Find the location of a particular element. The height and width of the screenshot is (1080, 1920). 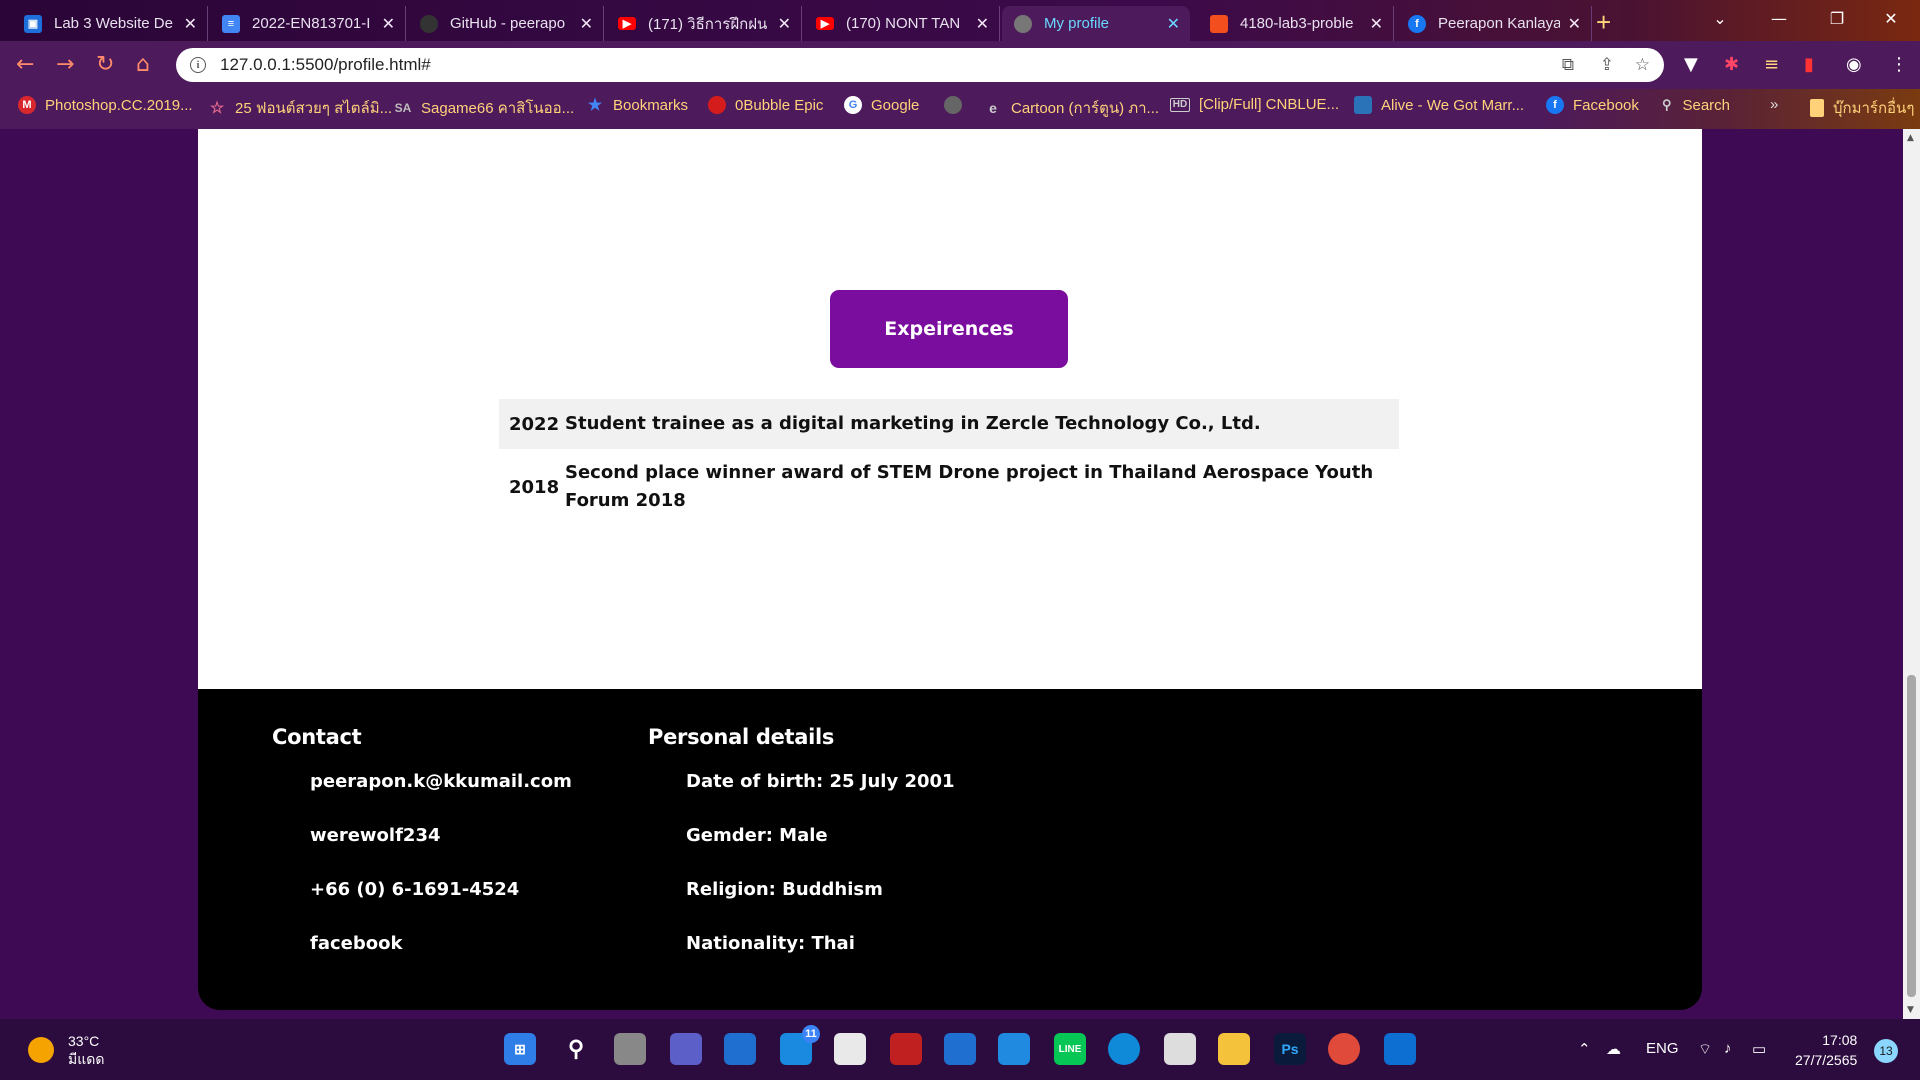

tab-title: Lab 3 Website De is located at coordinates (113, 23).